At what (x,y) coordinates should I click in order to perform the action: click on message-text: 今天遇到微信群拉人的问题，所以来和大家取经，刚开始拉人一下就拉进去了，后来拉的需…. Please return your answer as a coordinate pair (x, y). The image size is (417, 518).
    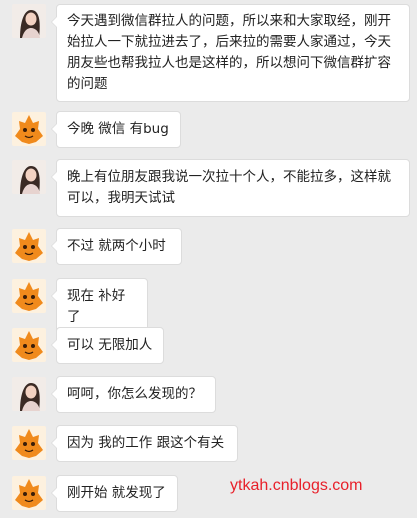
    Looking at the image, I should click on (229, 52).